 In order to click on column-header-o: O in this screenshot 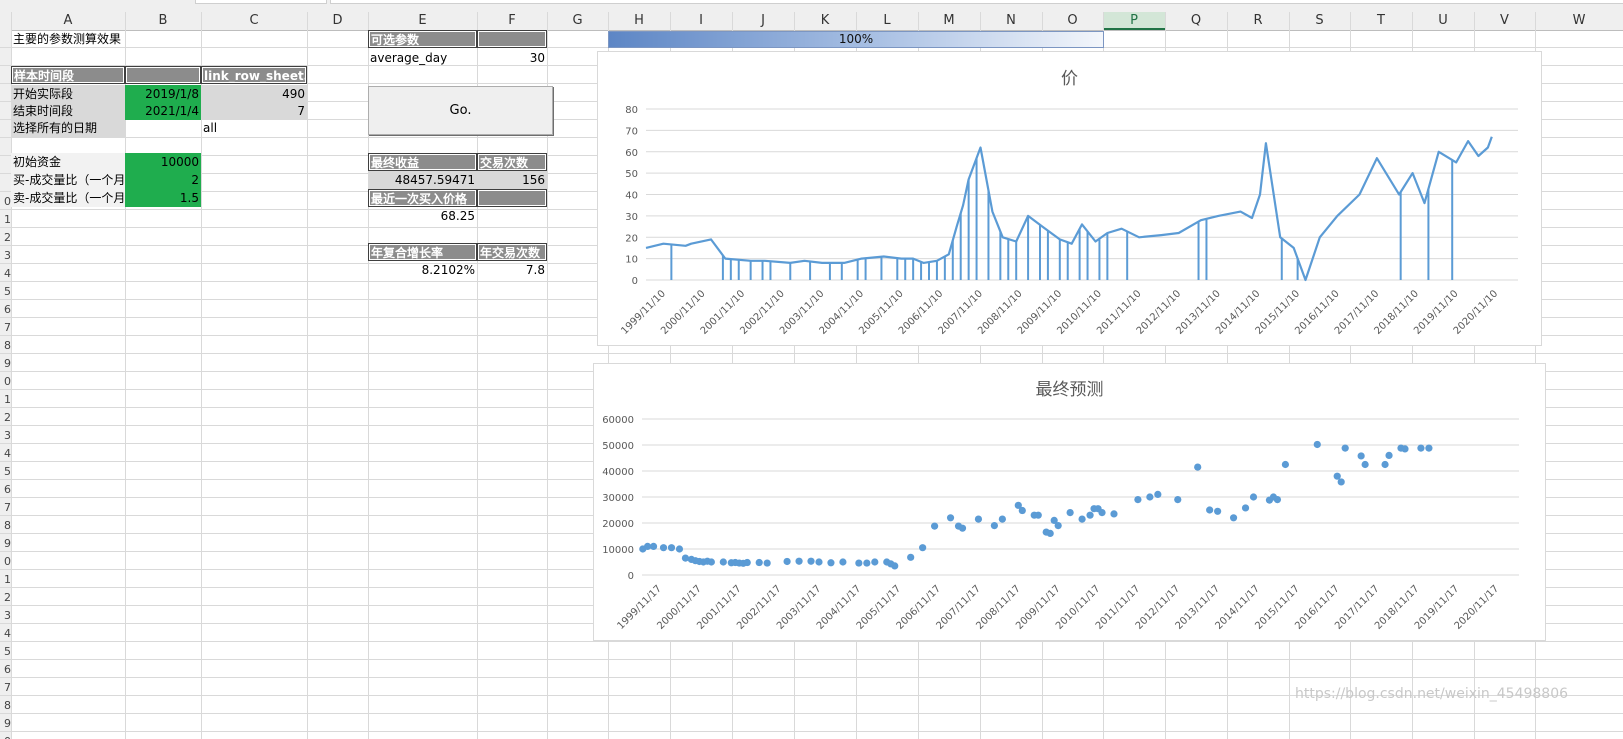, I will do `click(1072, 21)`.